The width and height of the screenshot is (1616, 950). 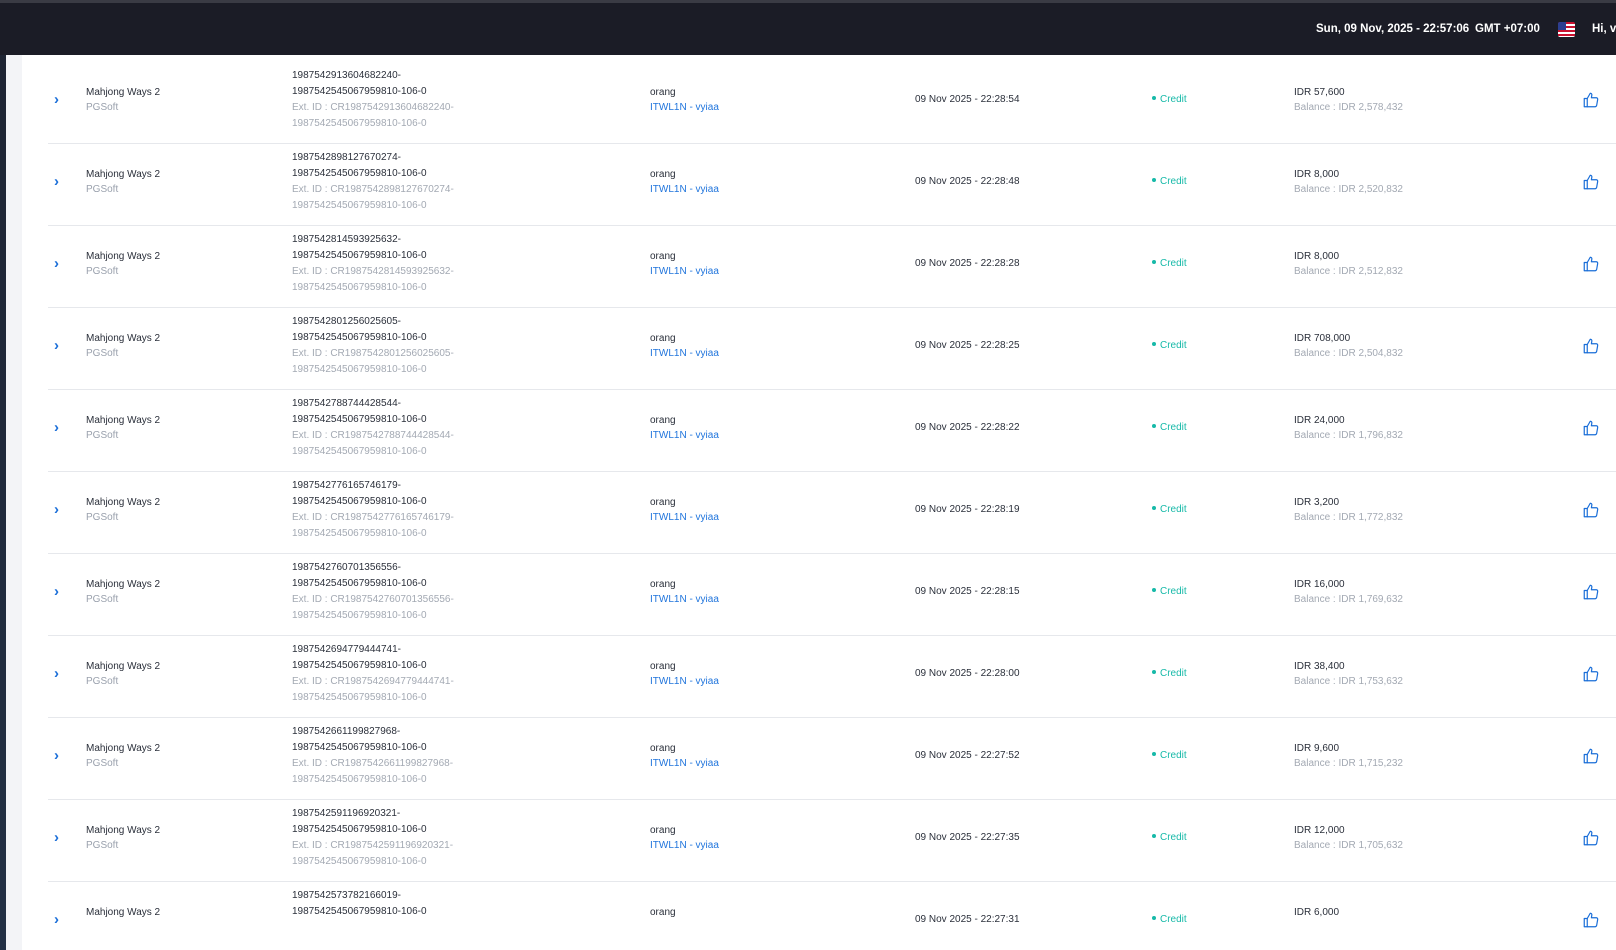 What do you see at coordinates (1348, 264) in the screenshot?
I see `amount-cell: IDR 8,000 Balance : IDR 2,512,832` at bounding box center [1348, 264].